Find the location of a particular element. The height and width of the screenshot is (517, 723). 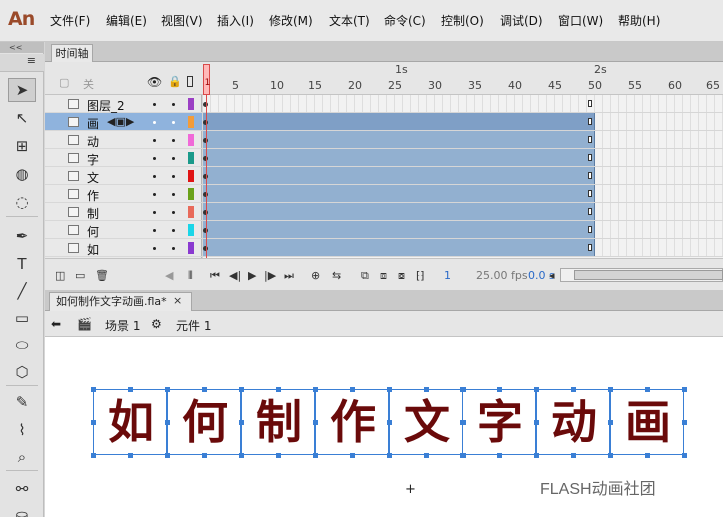

scroll-left-icon: ◂ is located at coordinates (552, 275).